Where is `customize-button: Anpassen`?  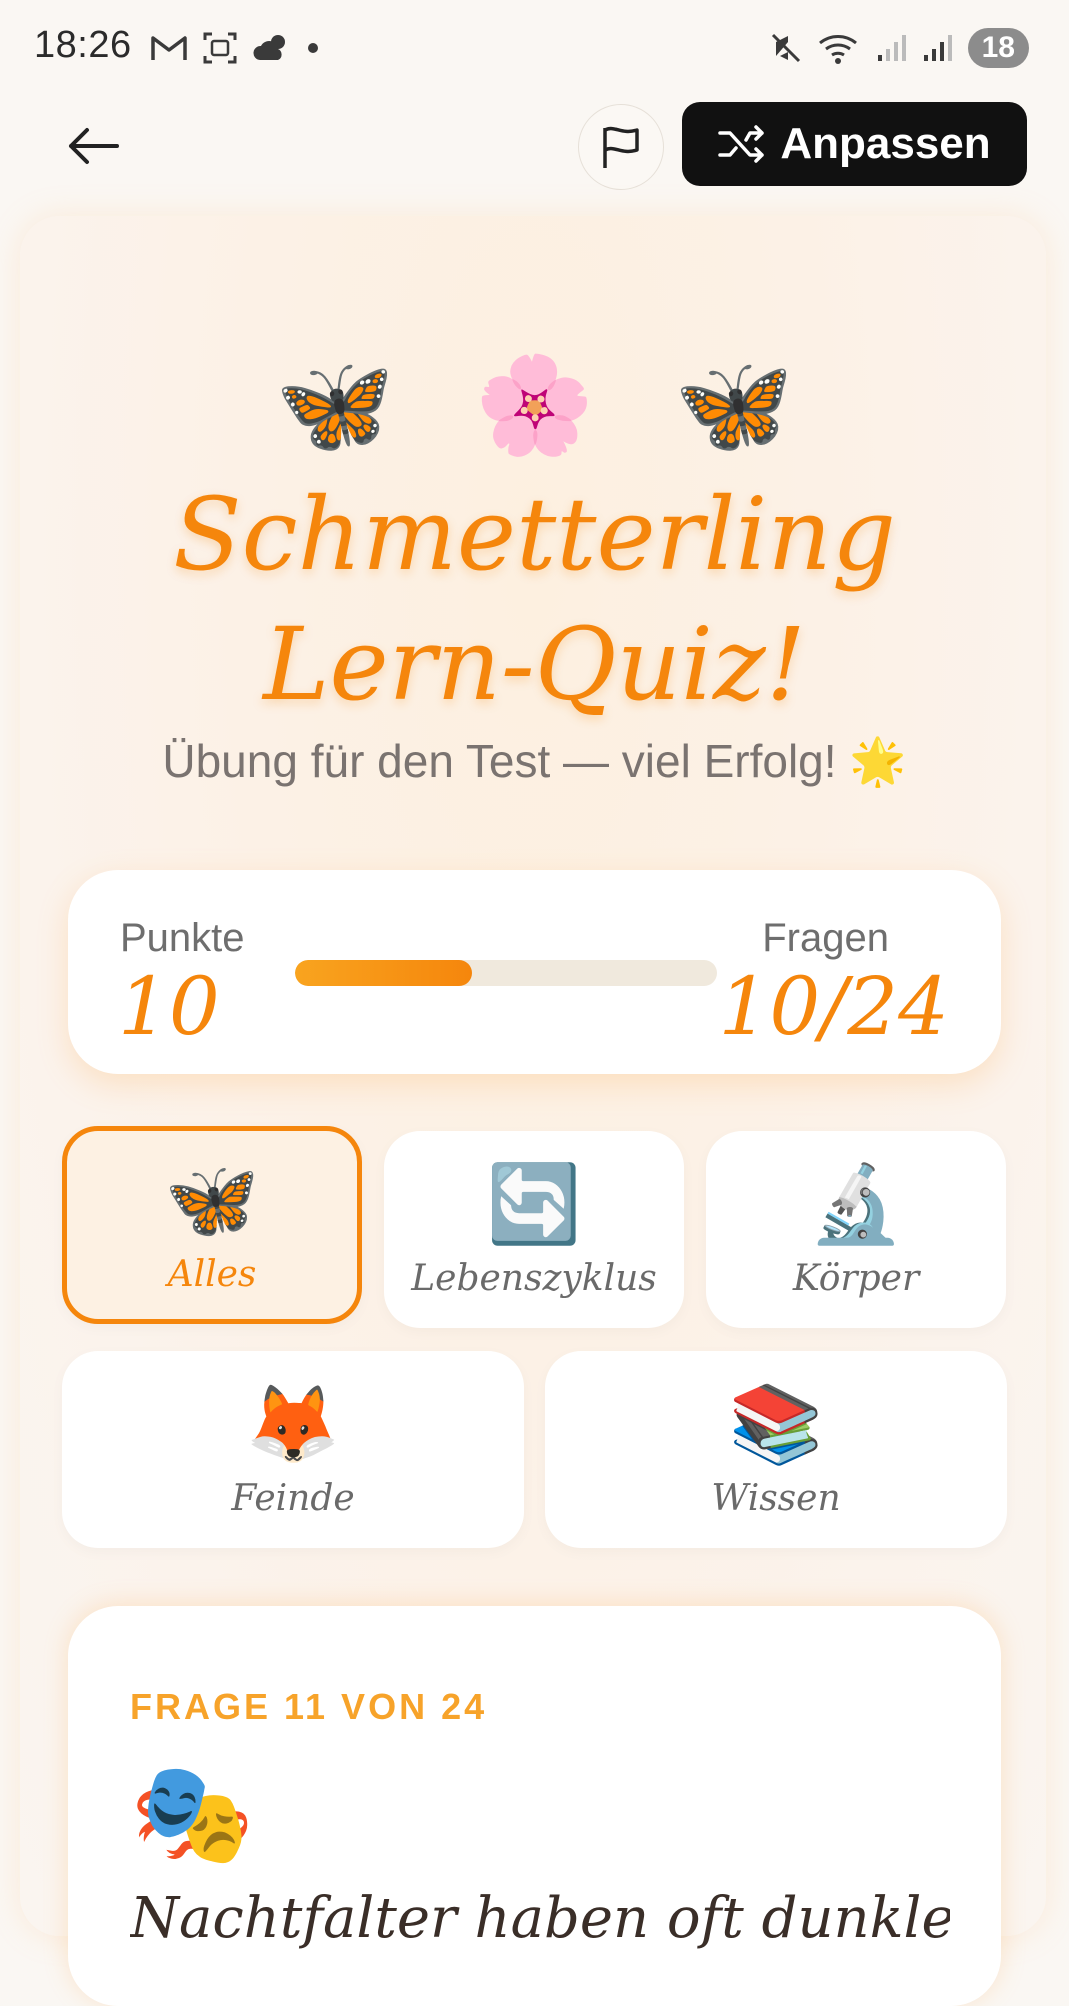 customize-button: Anpassen is located at coordinates (854, 144).